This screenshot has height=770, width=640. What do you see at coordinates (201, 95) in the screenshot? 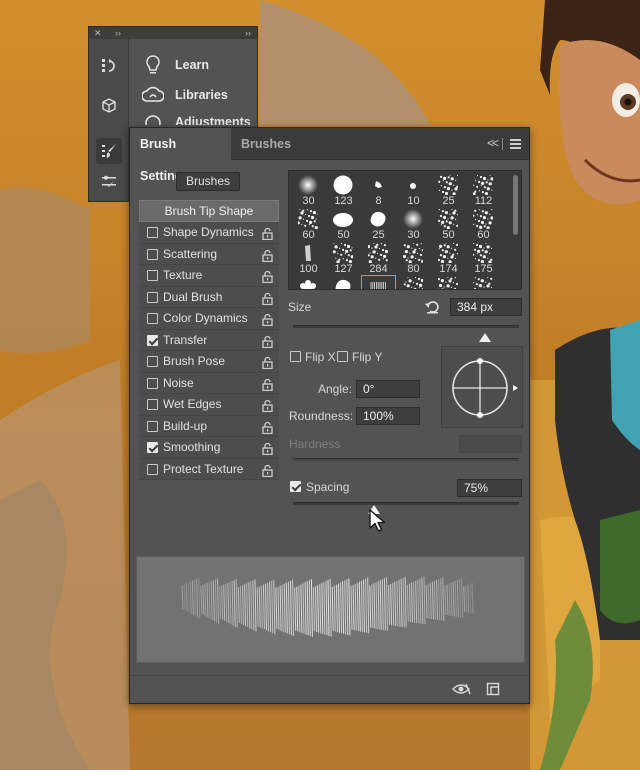
I see `dock-item-label: Libraries` at bounding box center [201, 95].